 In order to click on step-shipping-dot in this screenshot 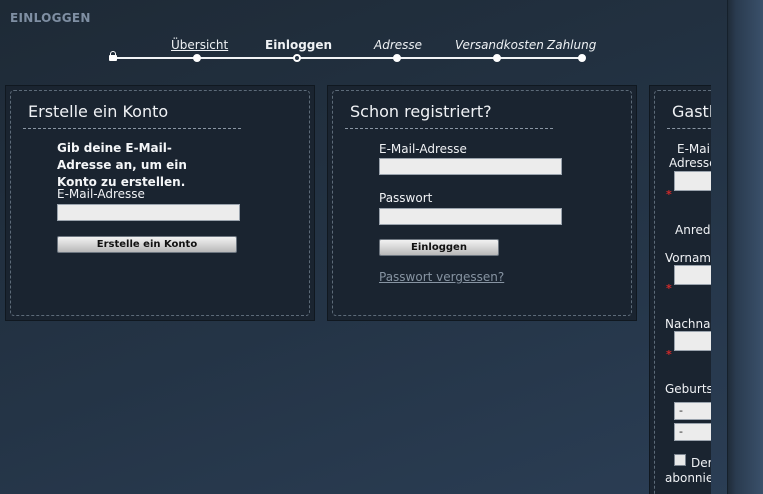, I will do `click(497, 58)`.